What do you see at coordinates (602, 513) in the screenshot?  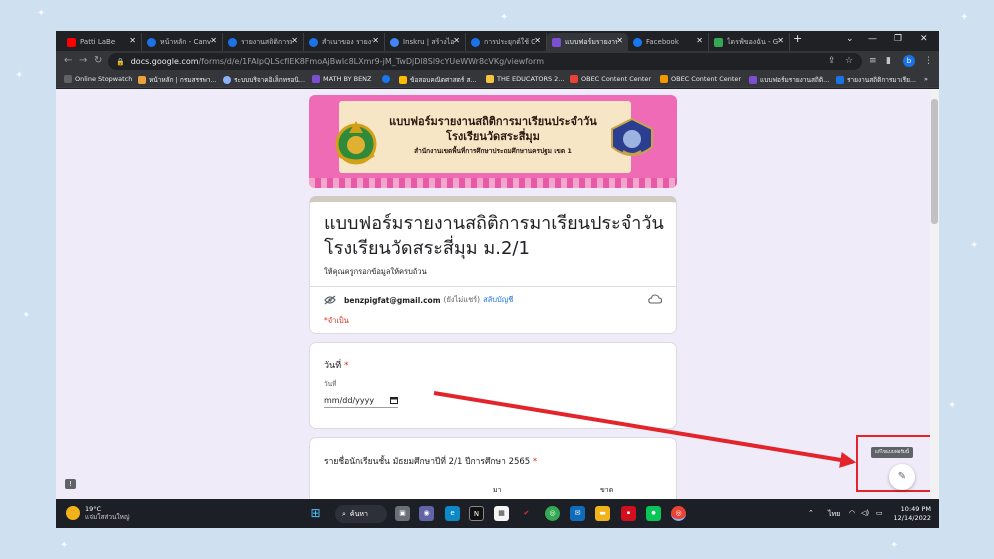 I see `file-explorer-icon: ▬` at bounding box center [602, 513].